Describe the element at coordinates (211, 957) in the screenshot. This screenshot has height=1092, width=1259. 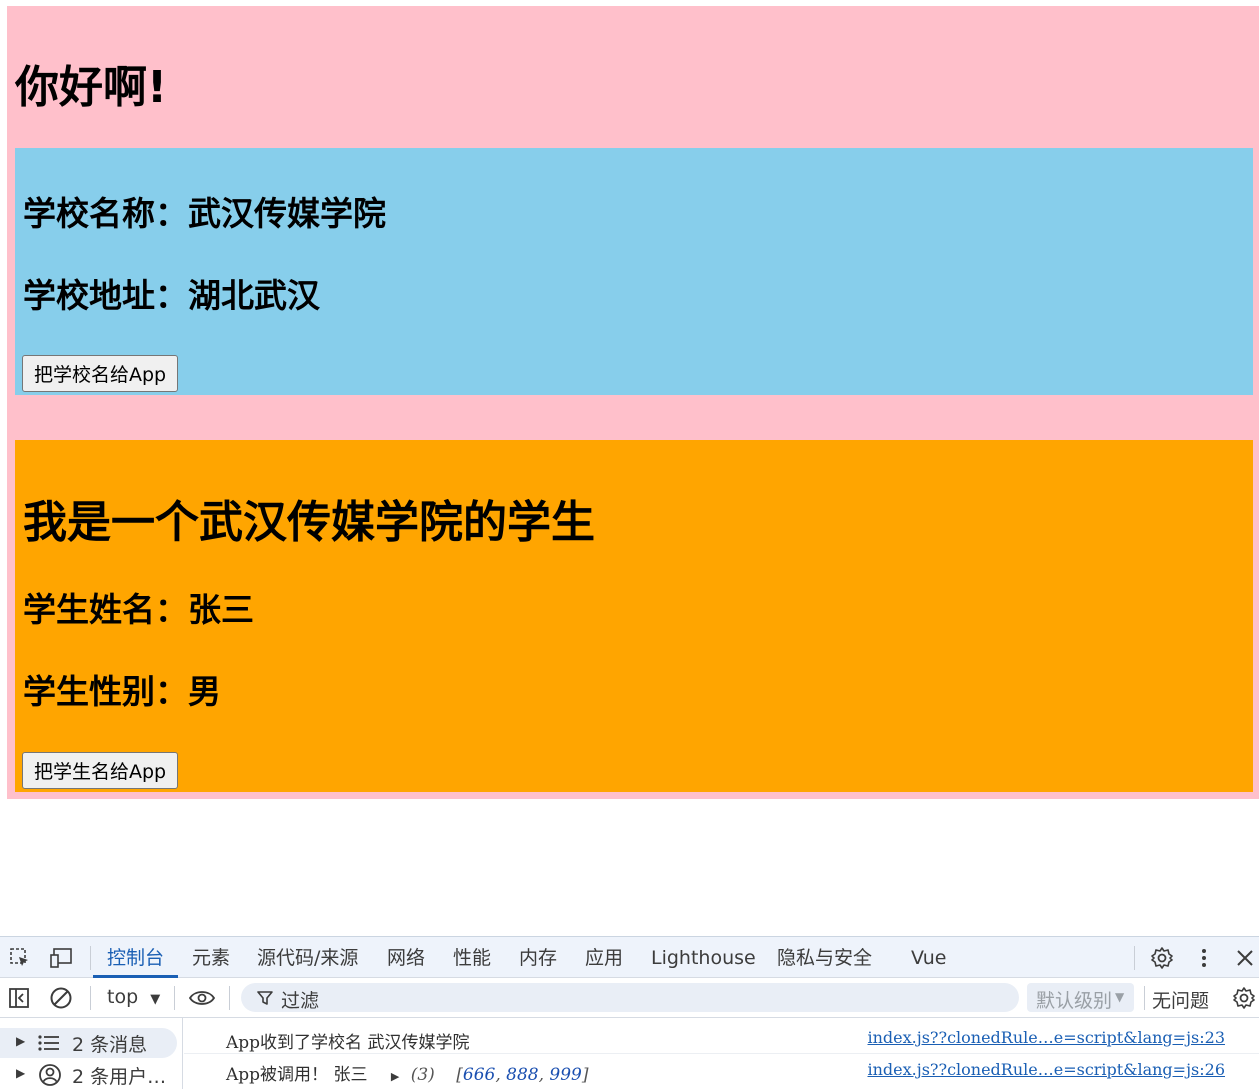
I see `tab-elements: 元素` at that location.